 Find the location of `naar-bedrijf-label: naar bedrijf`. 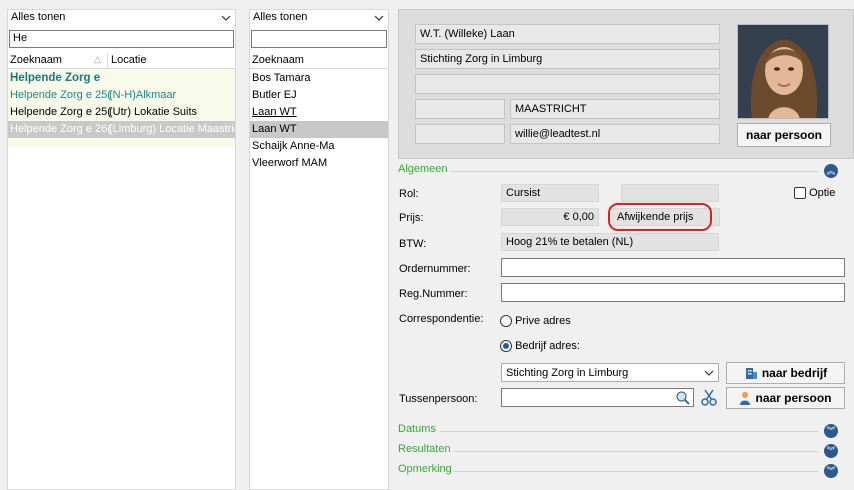

naar-bedrijf-label: naar bedrijf is located at coordinates (794, 373).